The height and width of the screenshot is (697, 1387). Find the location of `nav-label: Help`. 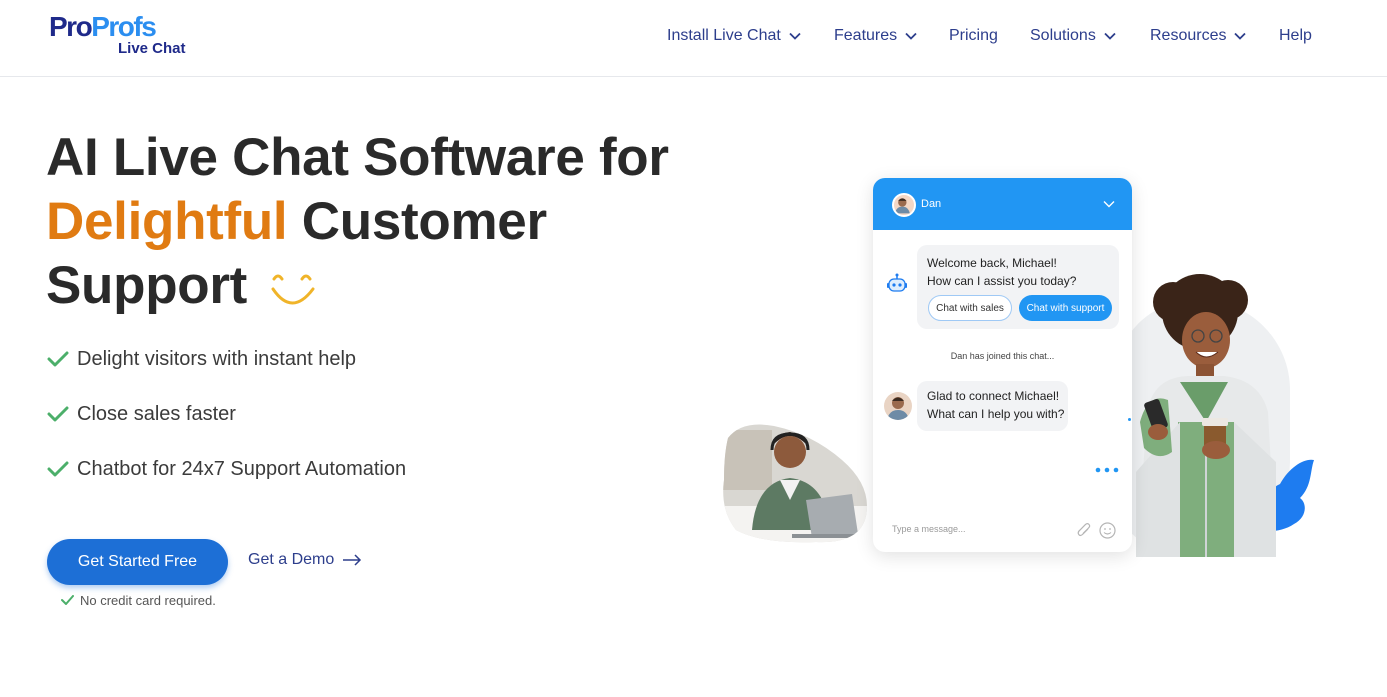

nav-label: Help is located at coordinates (1295, 35).